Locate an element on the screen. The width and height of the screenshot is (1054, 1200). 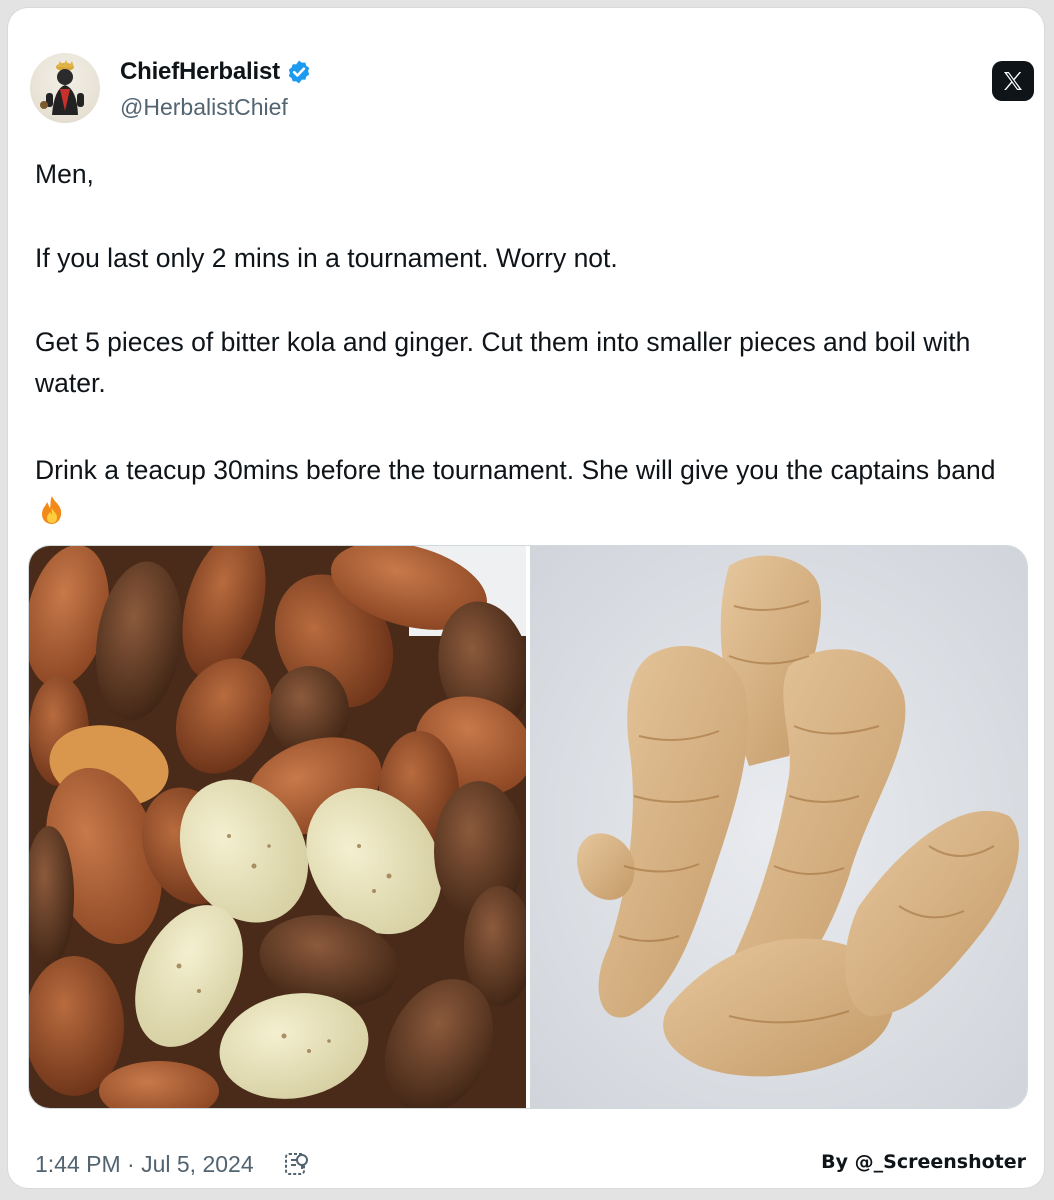
tweet-footer: 1:44 PM · Jul 5, 2024 is located at coordinates (173, 1164).